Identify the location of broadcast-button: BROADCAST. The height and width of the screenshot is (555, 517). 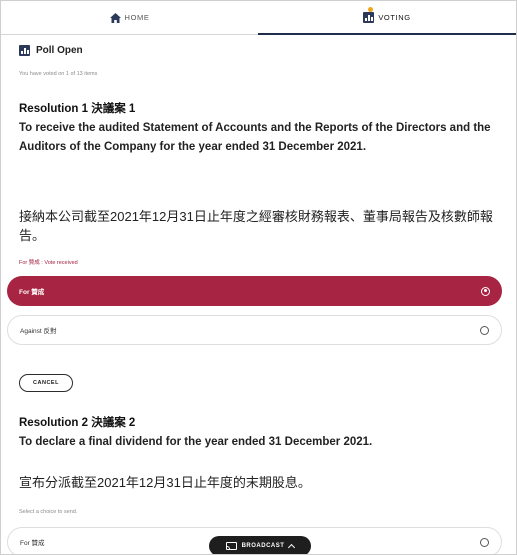
(260, 545).